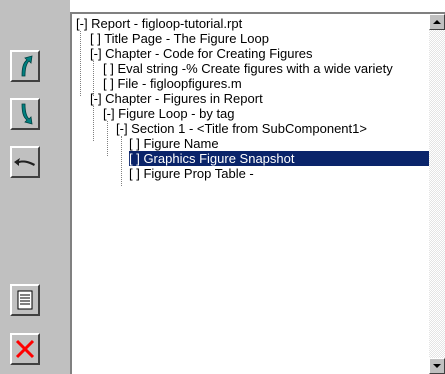 The width and height of the screenshot is (445, 374). What do you see at coordinates (279, 158) in the screenshot?
I see `tree-node-graphics-figure-snapshot: [ ] Graphics Figure Snapshot` at bounding box center [279, 158].